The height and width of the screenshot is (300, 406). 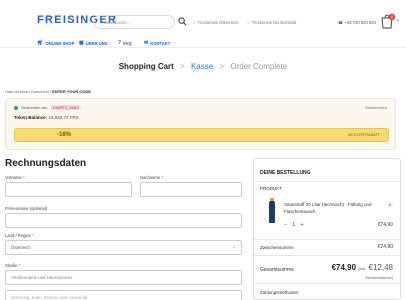 I want to click on balance-value: 16.846,72 FRX, so click(x=63, y=117).